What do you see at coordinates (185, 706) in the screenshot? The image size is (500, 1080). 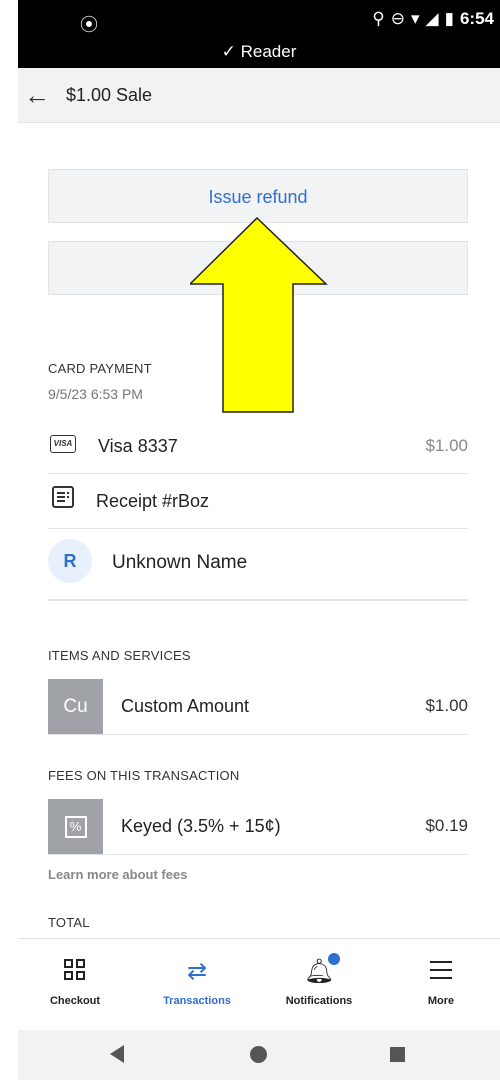 I see `item-name: Custom Amount` at bounding box center [185, 706].